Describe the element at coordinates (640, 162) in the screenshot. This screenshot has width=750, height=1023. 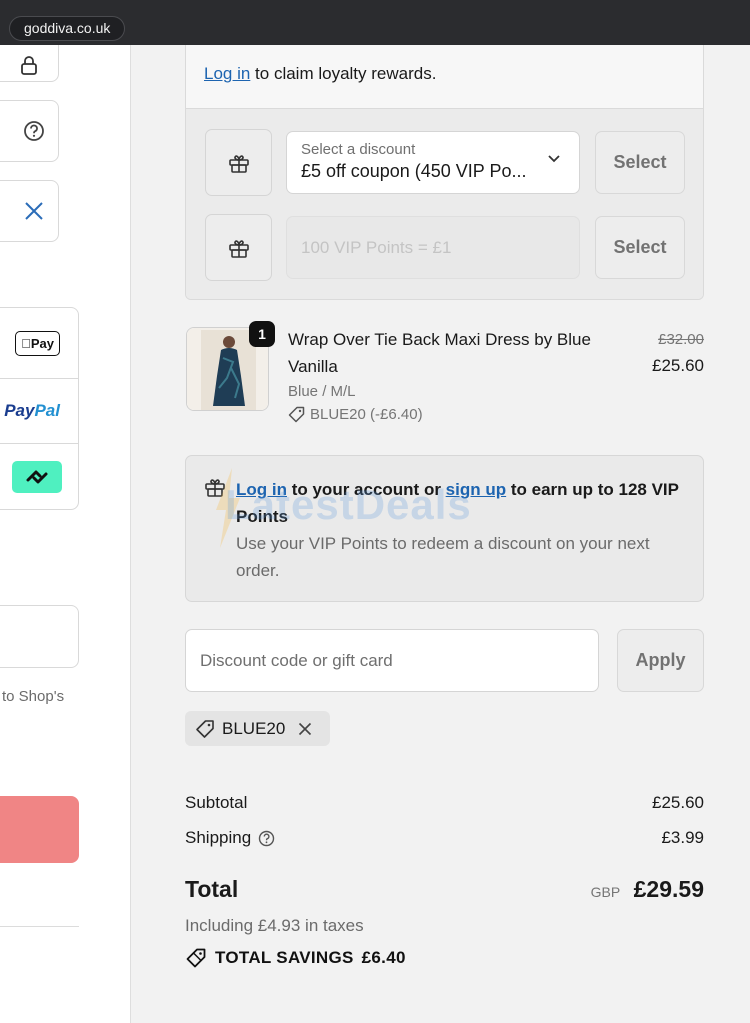
I see `select-discount-button: Select` at that location.